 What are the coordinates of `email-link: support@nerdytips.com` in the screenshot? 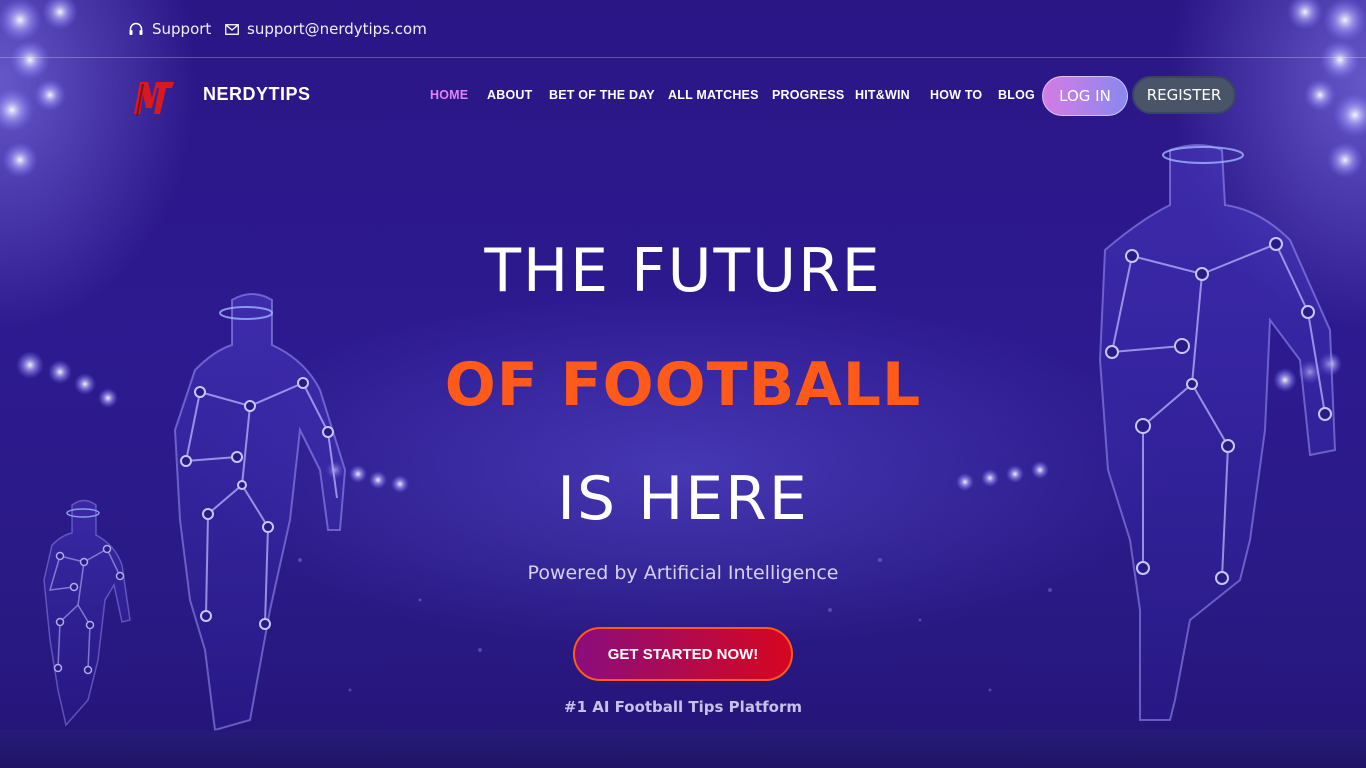 It's located at (326, 29).